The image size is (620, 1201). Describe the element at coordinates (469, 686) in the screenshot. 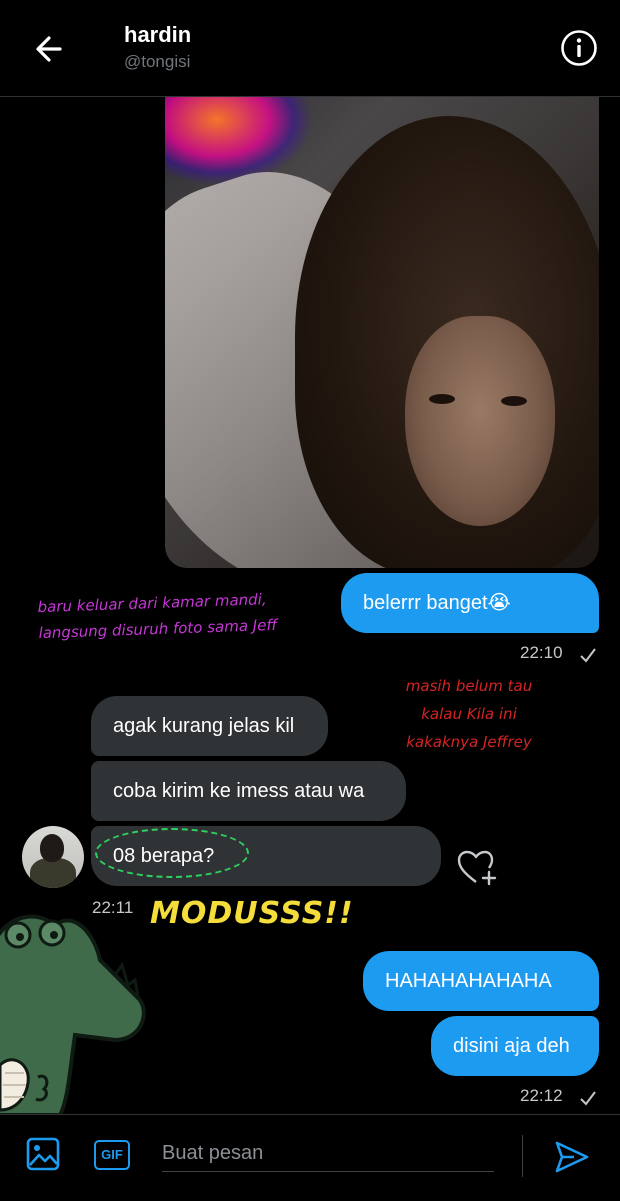

I see `annotation-line: masih belum tau` at that location.